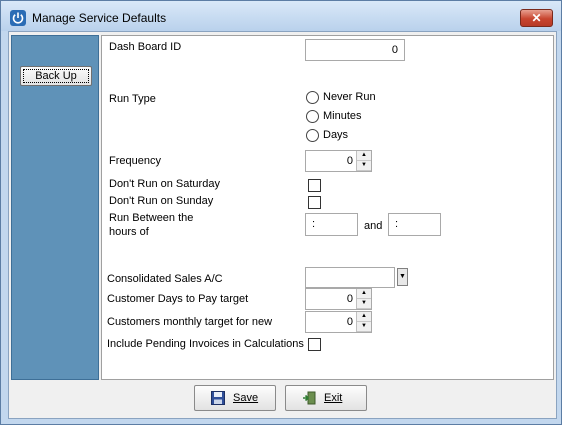 This screenshot has width=562, height=425. What do you see at coordinates (165, 279) in the screenshot?
I see `consolidated-sales-label: Consolidated Sales A/C` at bounding box center [165, 279].